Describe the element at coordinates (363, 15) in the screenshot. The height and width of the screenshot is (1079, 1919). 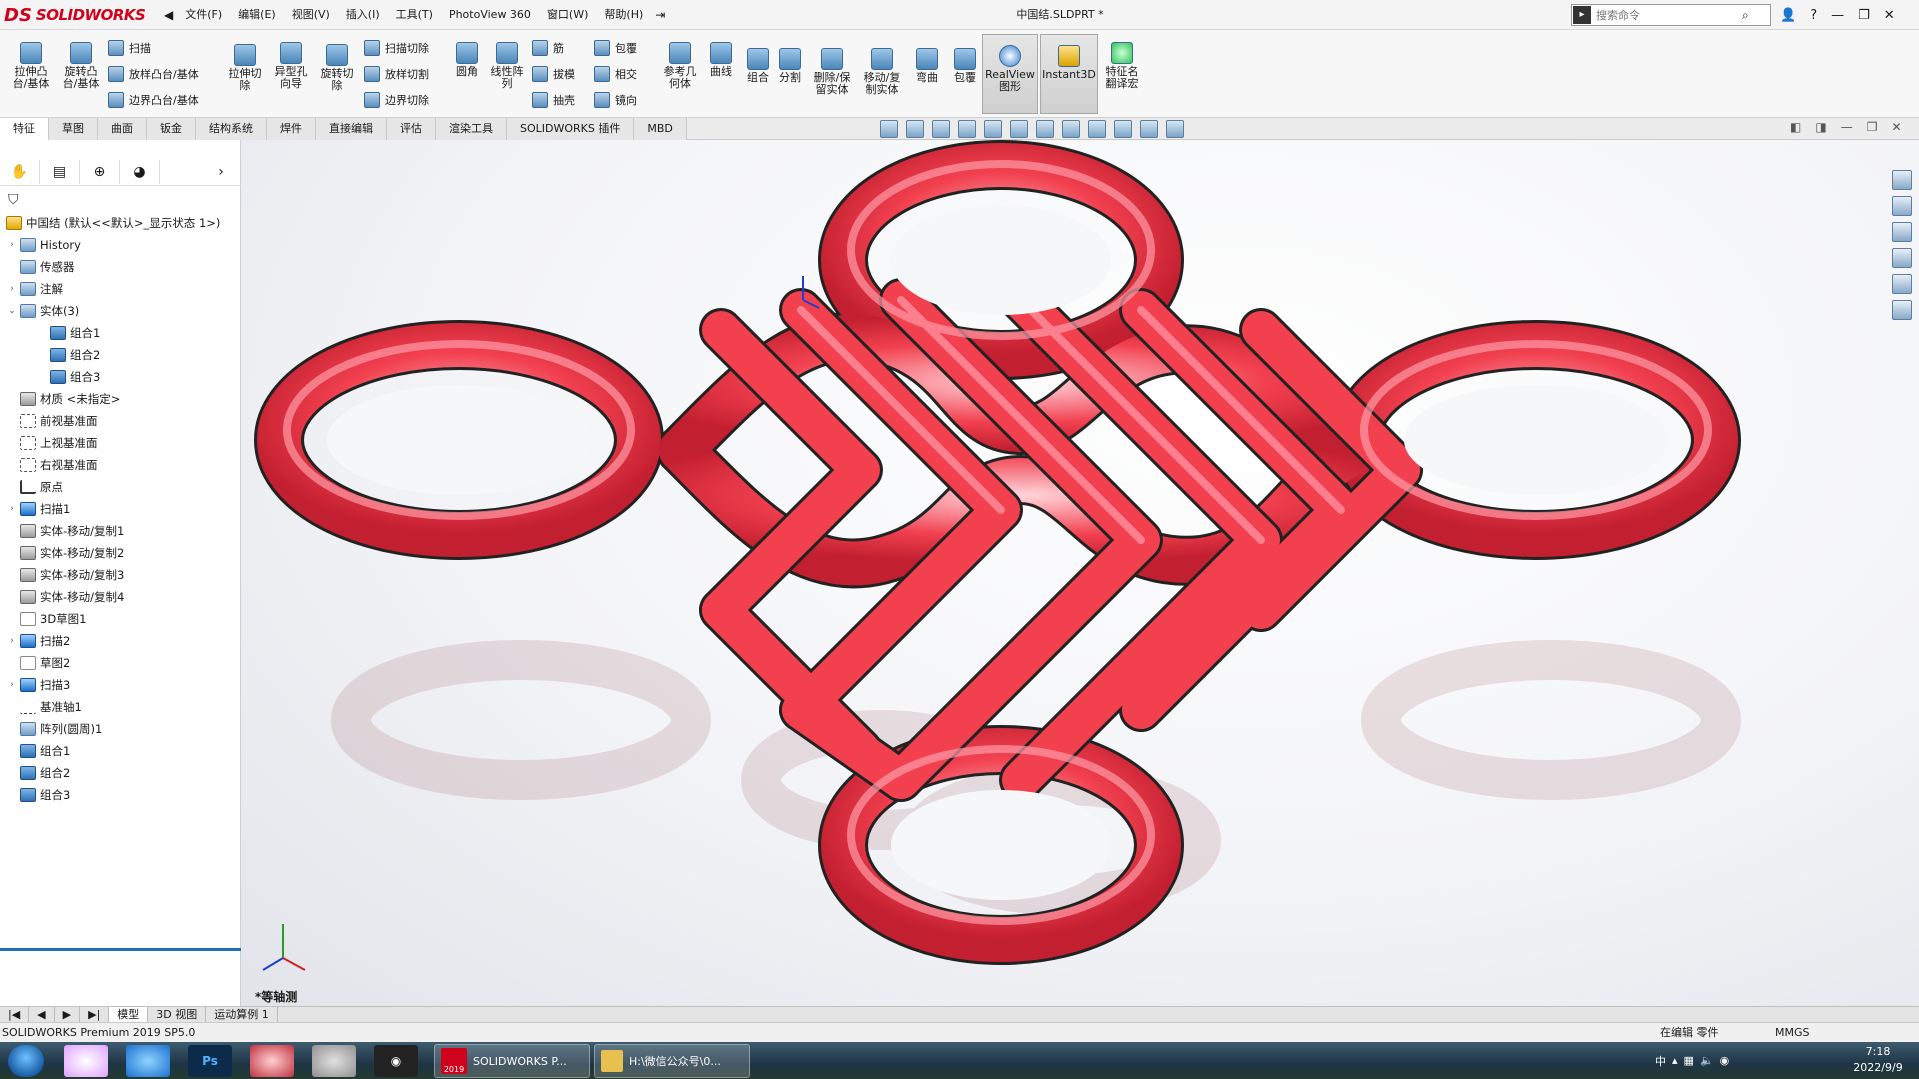
I see `menu-insert: 插入(I)` at that location.